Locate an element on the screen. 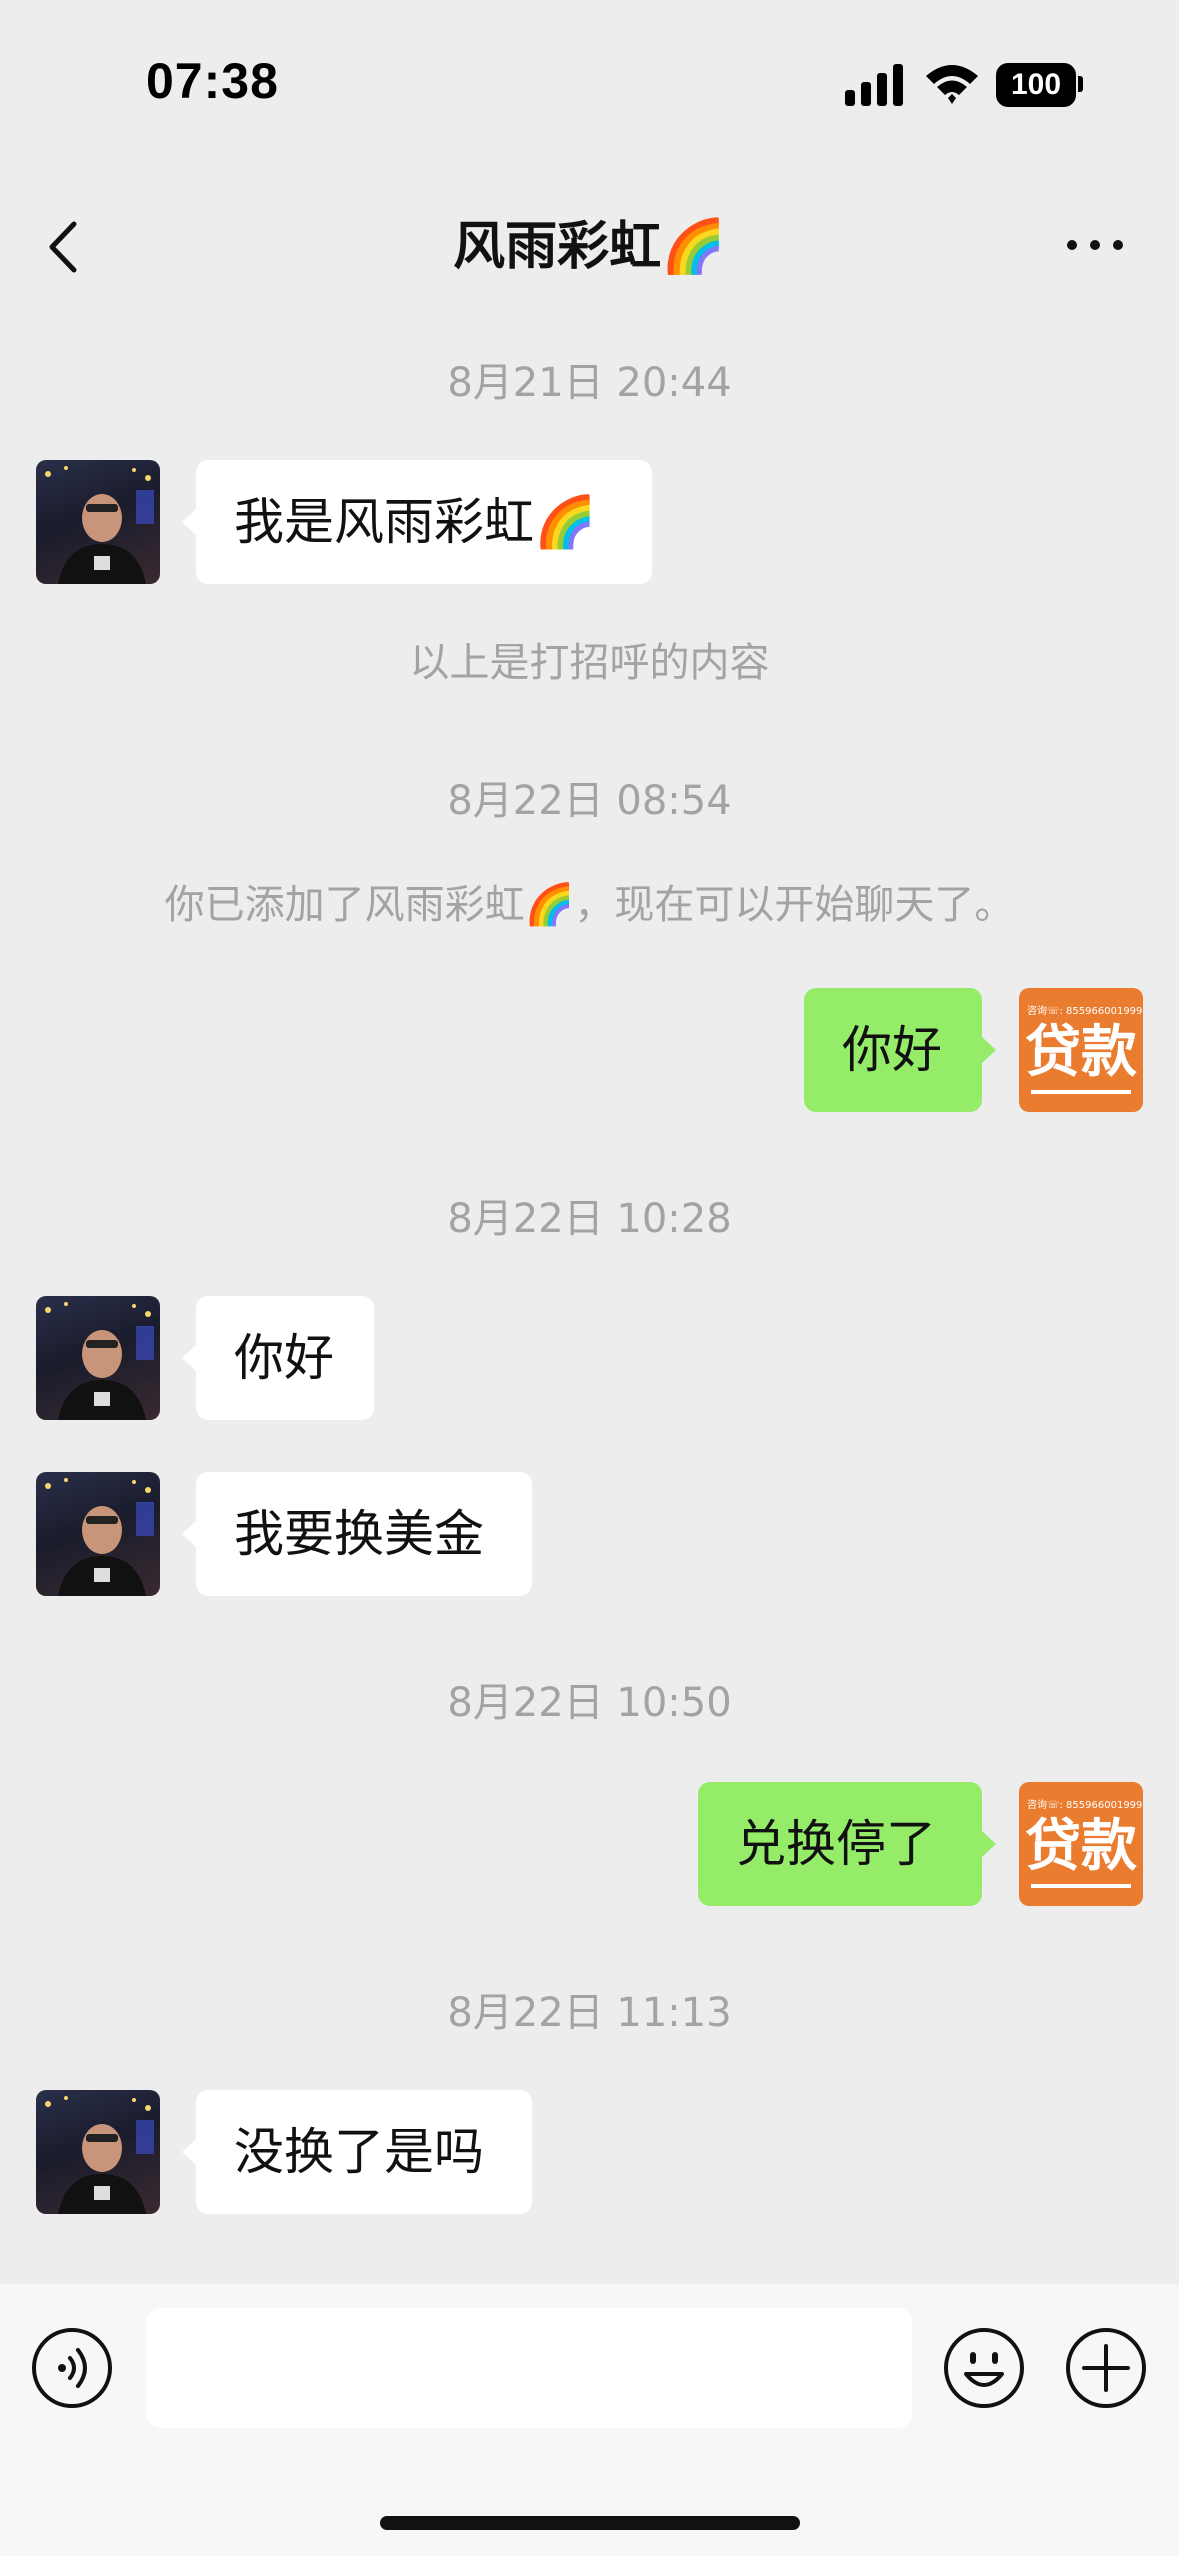 The height and width of the screenshot is (2556, 1179). wifi-icon is located at coordinates (952, 84).